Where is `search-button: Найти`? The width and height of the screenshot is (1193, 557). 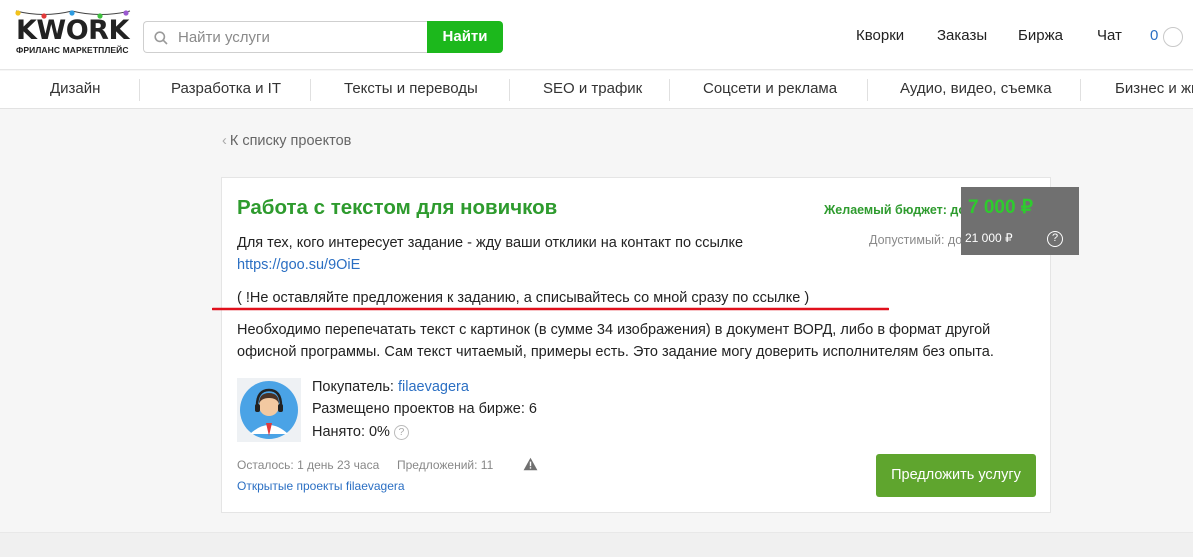
search-button: Найти is located at coordinates (465, 37).